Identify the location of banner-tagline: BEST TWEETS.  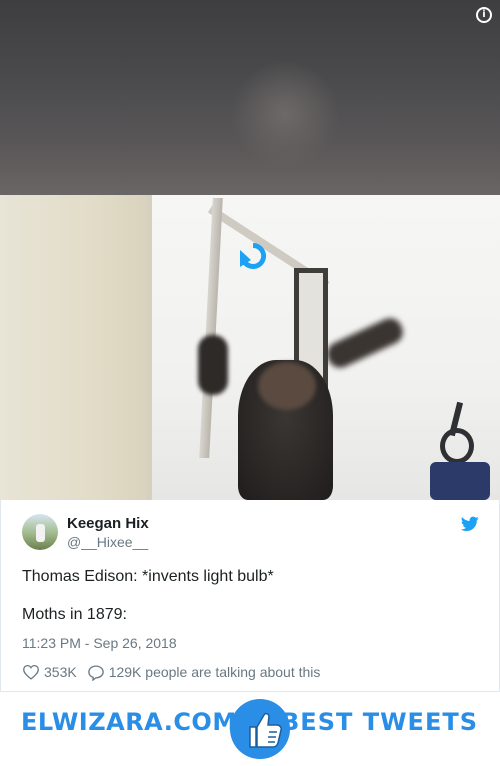
(379, 722).